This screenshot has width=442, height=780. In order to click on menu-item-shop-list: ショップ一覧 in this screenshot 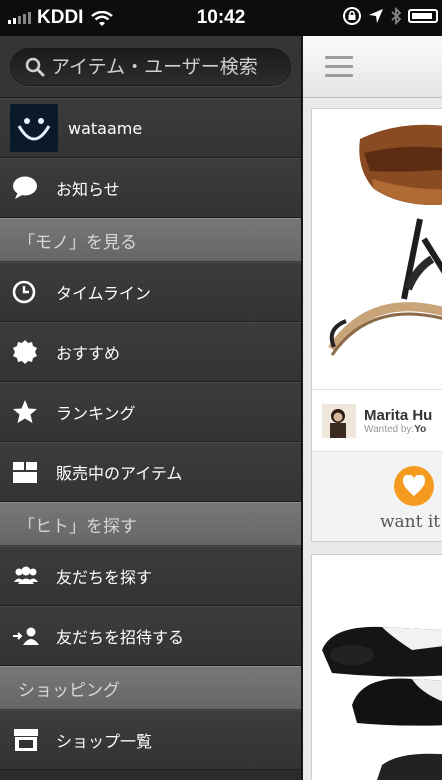, I will do `click(150, 740)`.